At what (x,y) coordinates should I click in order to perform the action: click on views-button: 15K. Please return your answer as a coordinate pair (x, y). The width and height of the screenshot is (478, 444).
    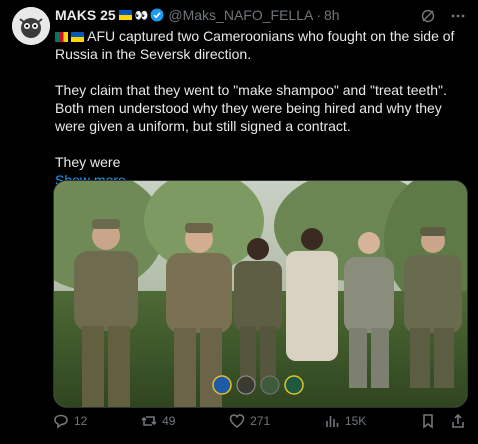
    Looking at the image, I should click on (345, 421).